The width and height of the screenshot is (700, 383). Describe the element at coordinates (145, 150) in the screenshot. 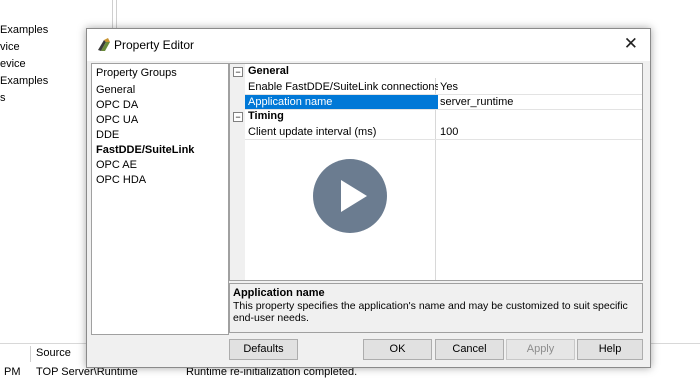

I see `group-item-fastdde-suitelink: FastDDE/SuiteLink` at that location.